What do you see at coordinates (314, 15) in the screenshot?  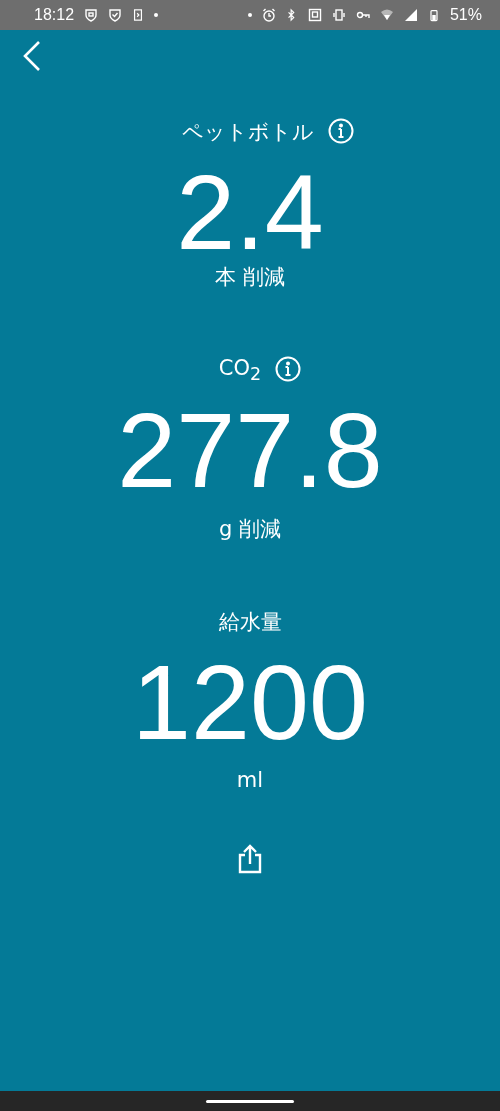 I see `square-icon` at bounding box center [314, 15].